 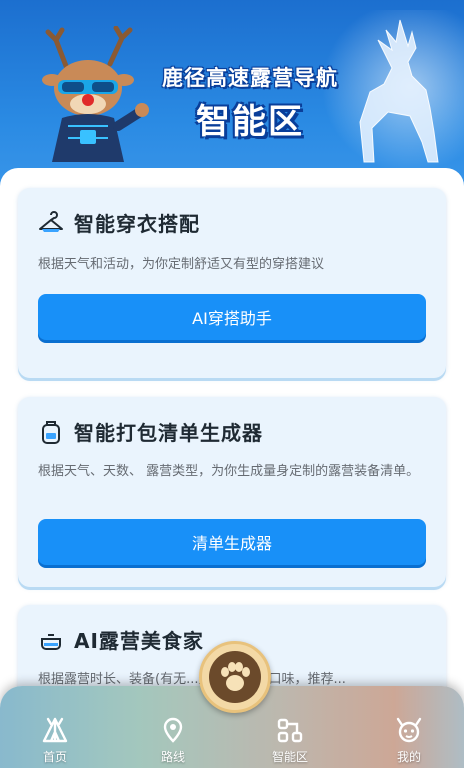 I want to click on nav-label: 首页, so click(x=54, y=757).